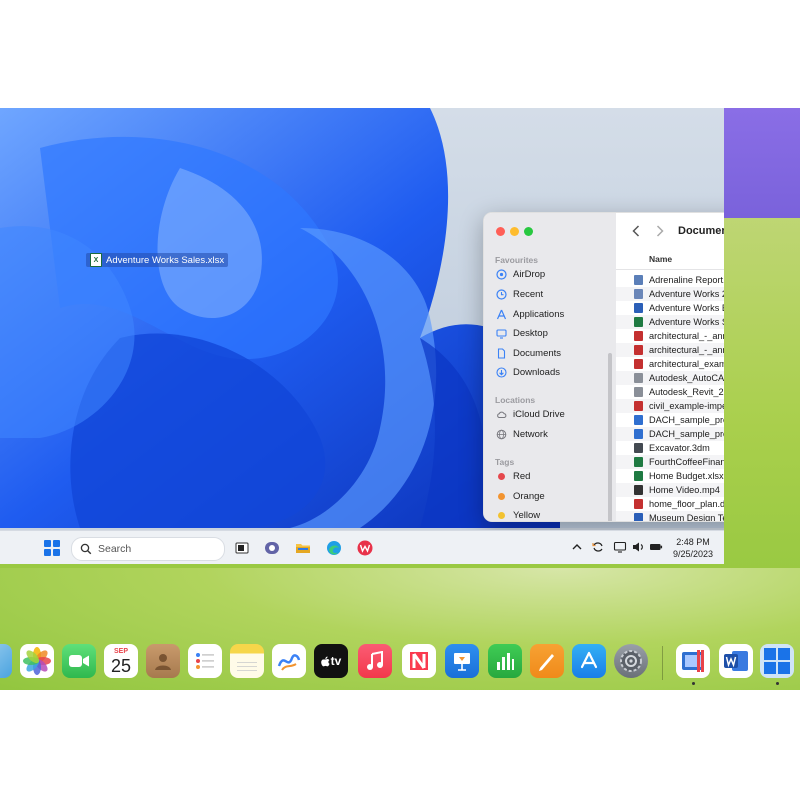 The height and width of the screenshot is (800, 800). Describe the element at coordinates (520, 496) in the screenshot. I see `sidebar-tag-orange: Orange` at that location.